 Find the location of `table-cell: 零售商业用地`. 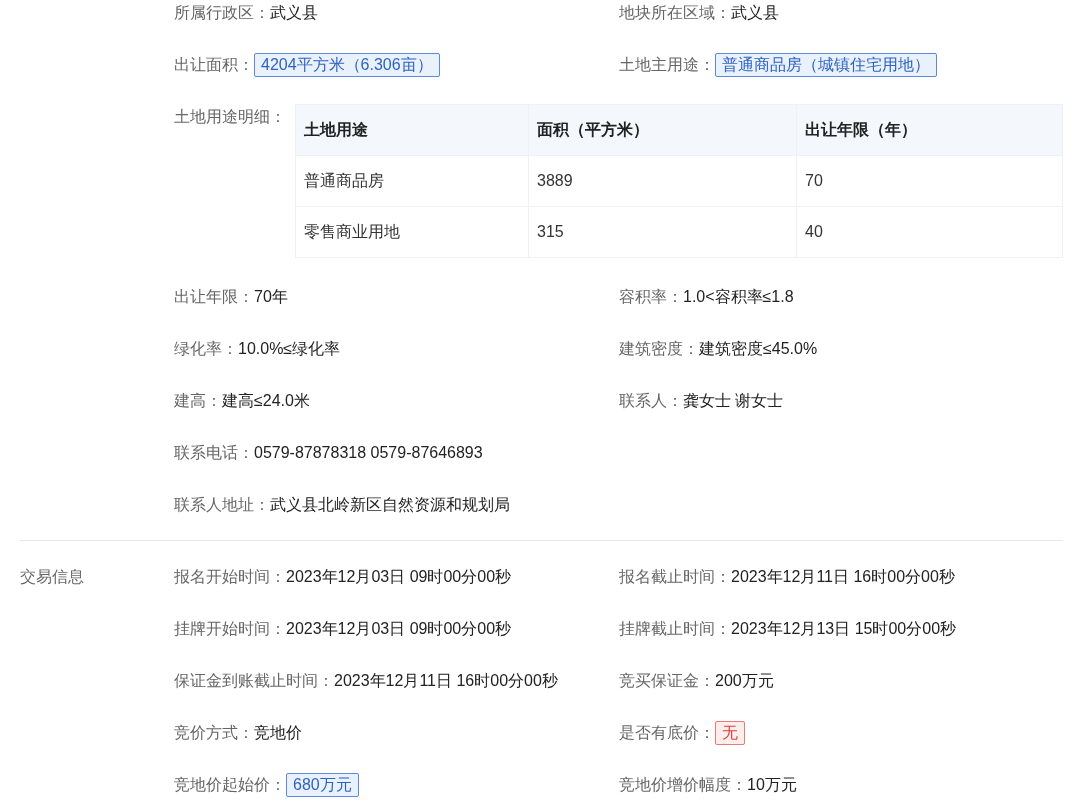

table-cell: 零售商业用地 is located at coordinates (412, 232).